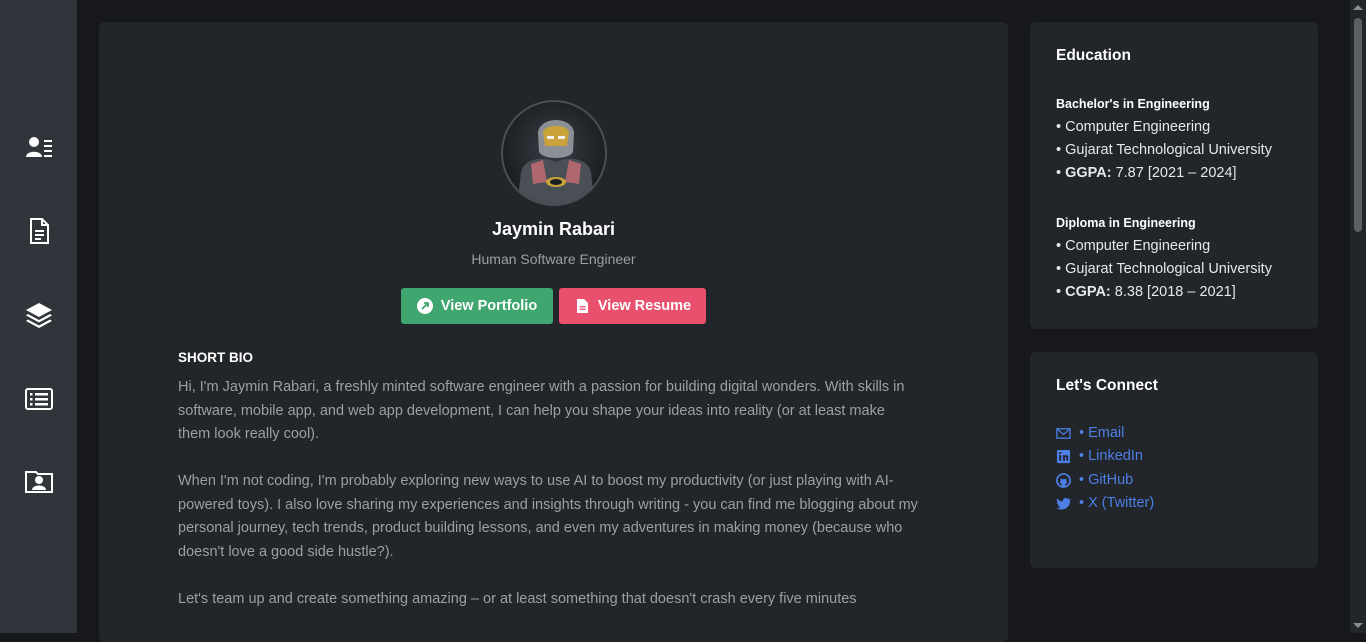  Describe the element at coordinates (1358, 125) in the screenshot. I see `scroll-thumb` at that location.